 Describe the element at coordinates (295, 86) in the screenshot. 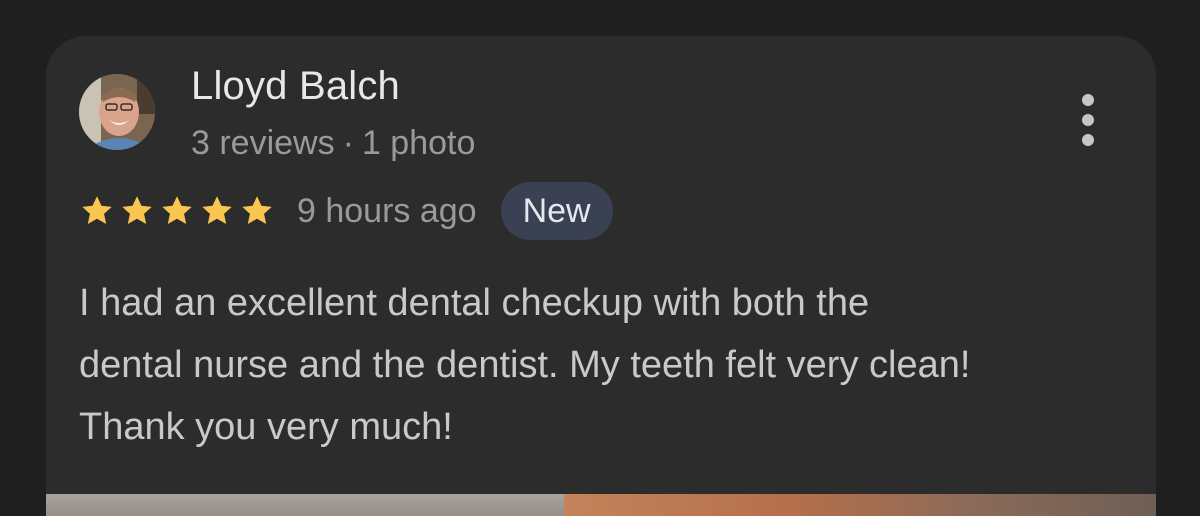

I see `reviewer-name: Lloyd Balch` at that location.